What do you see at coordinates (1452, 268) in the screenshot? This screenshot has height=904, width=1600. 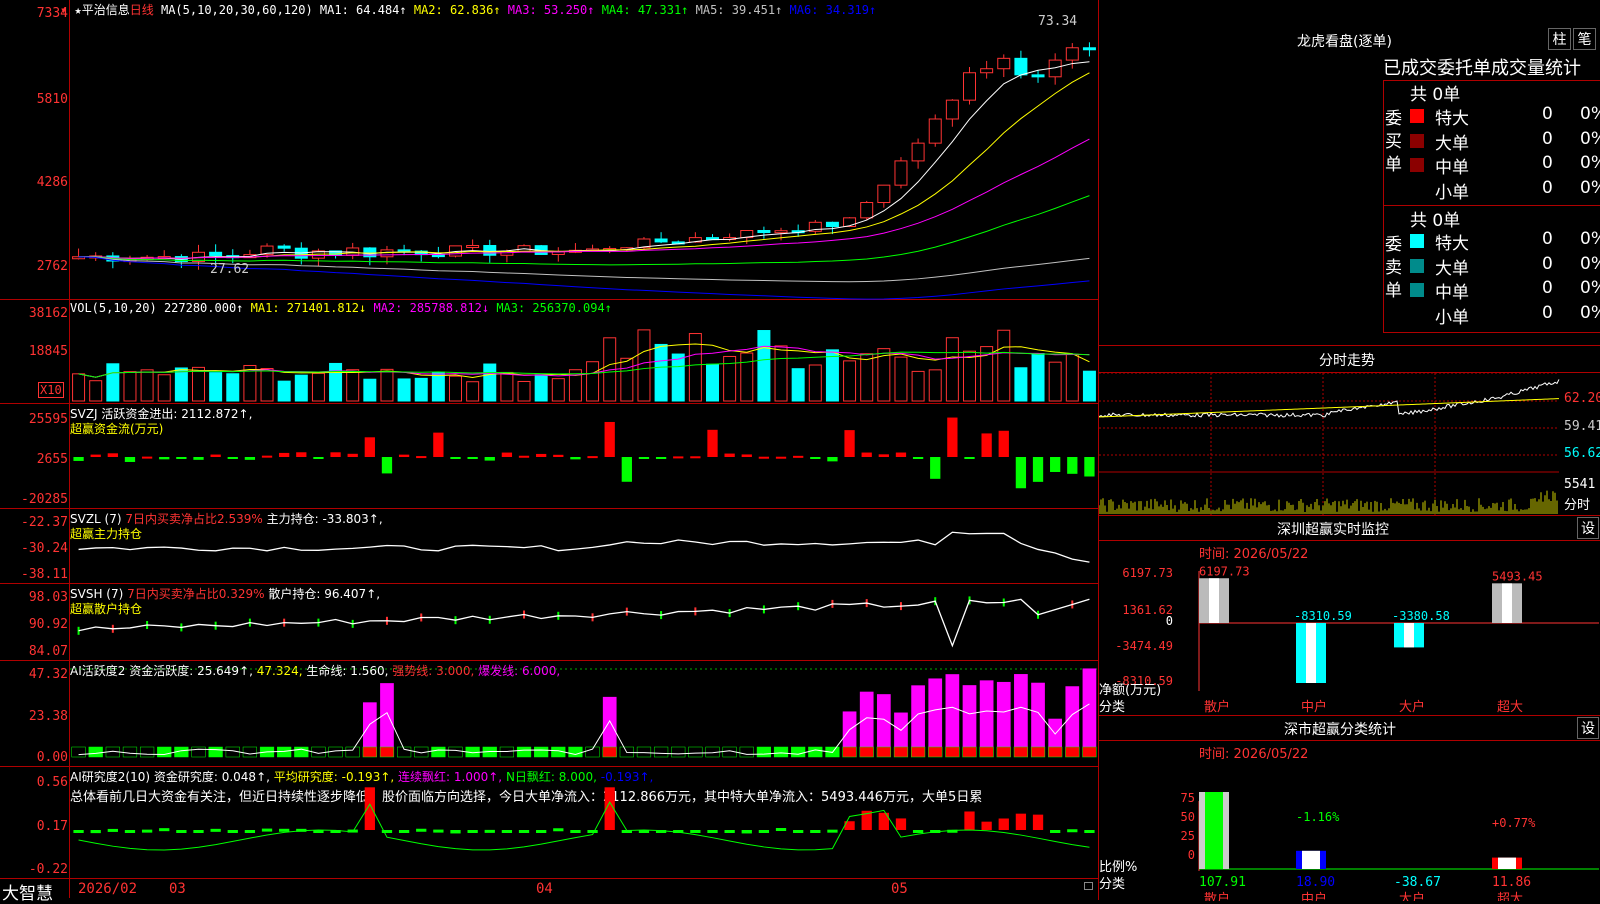 I see `row-label: 大单` at bounding box center [1452, 268].